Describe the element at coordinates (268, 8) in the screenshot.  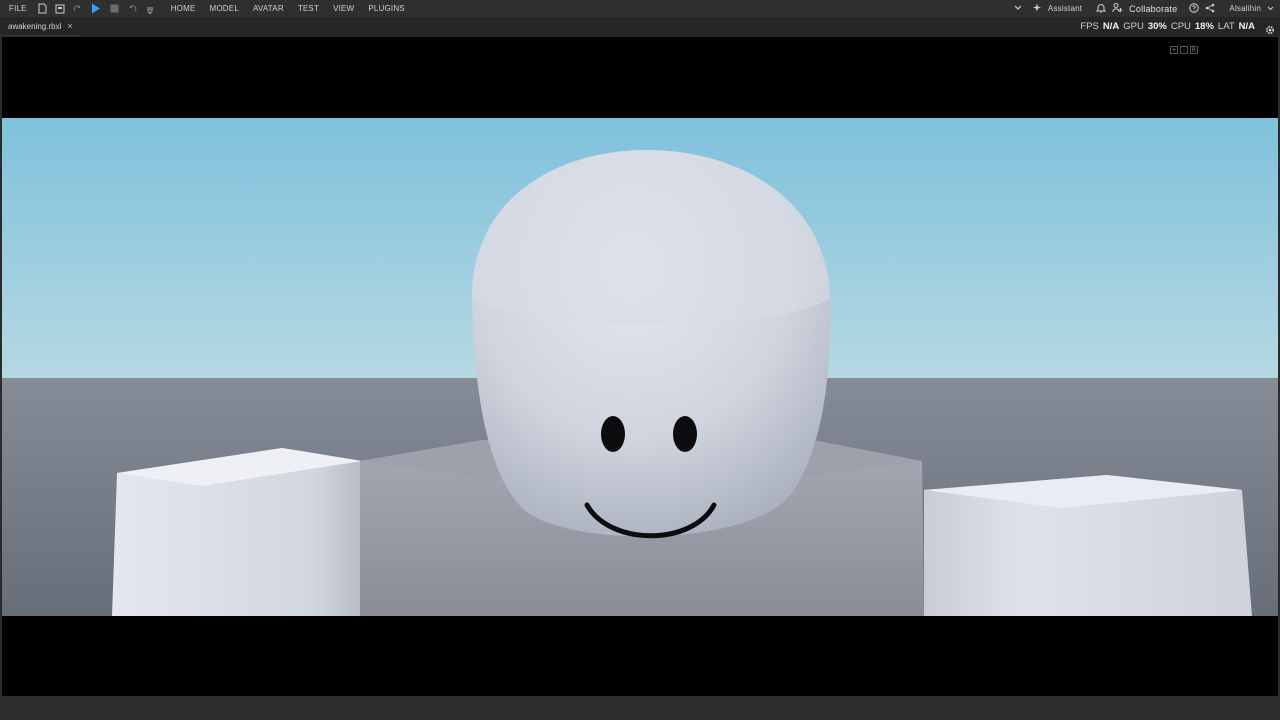
I see `menu-avatar: AVATAR` at that location.